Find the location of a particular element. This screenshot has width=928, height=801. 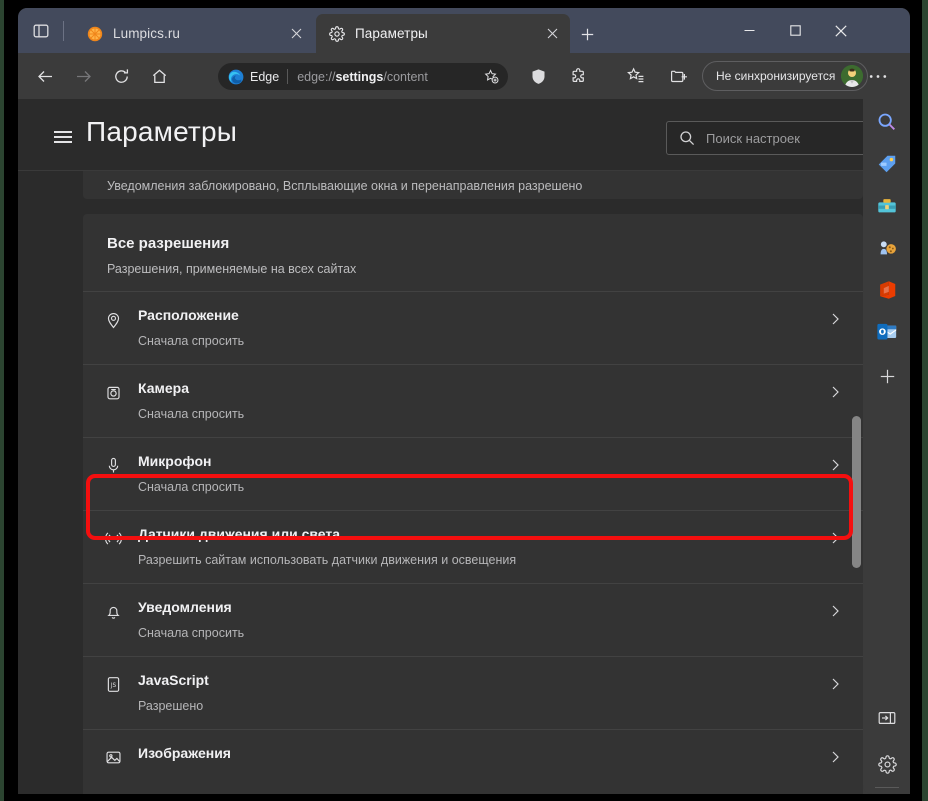

sync-status-button: Не синхронизируется is located at coordinates (785, 76).